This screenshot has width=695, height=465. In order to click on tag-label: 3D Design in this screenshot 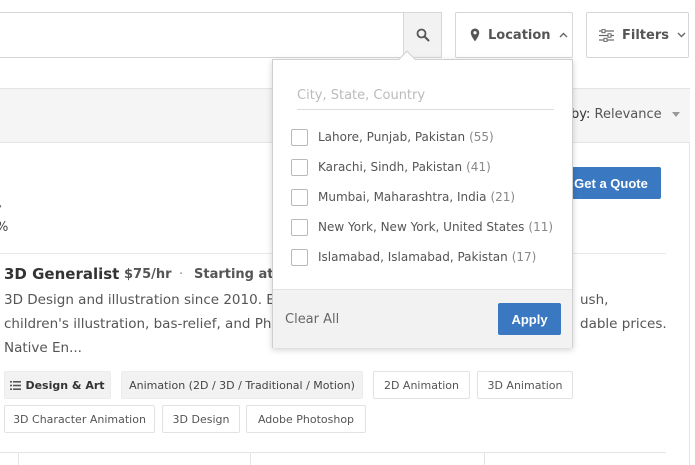, I will do `click(201, 419)`.